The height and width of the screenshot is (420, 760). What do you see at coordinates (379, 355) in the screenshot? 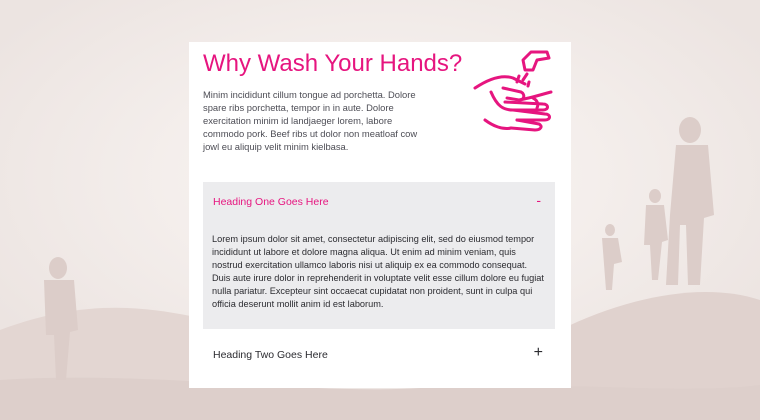
I see `accordion-header-two: Heading Two Goes Here +` at bounding box center [379, 355].